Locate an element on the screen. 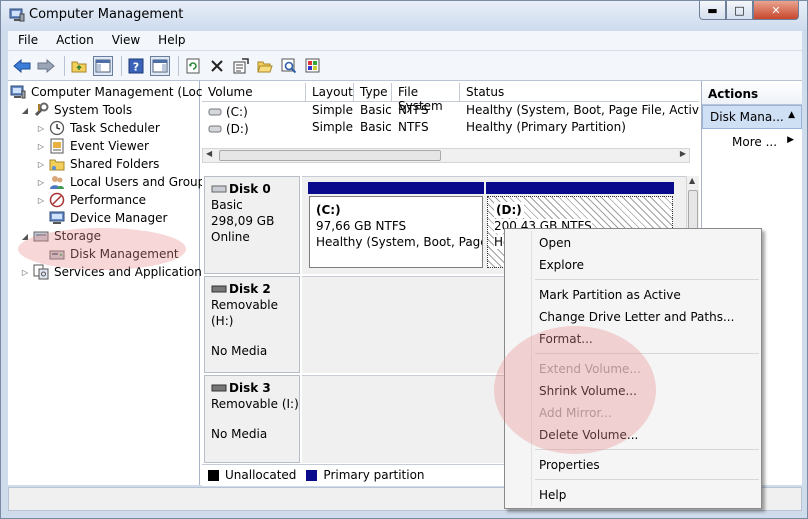 The height and width of the screenshot is (519, 808). forward-arrow-icon is located at coordinates (46, 65).